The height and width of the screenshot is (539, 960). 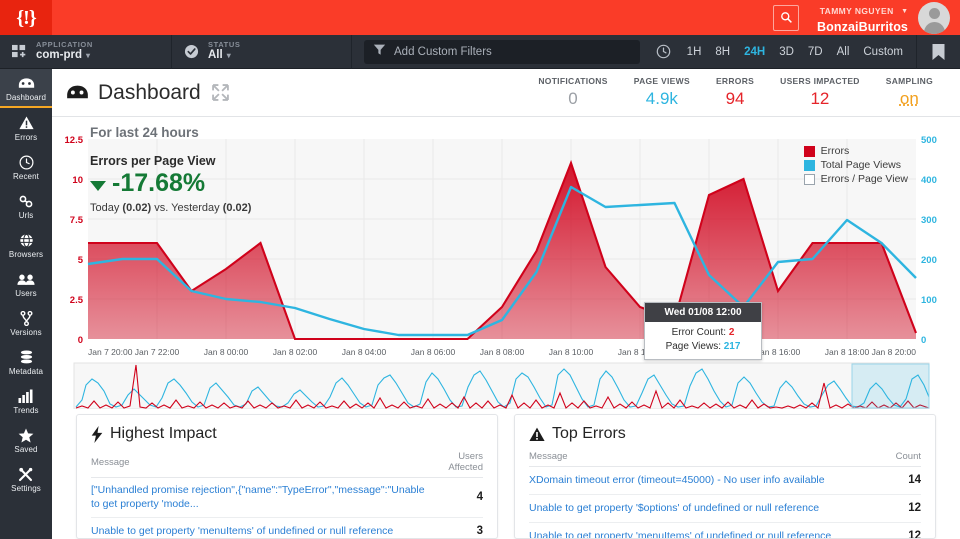 What do you see at coordinates (228, 56) in the screenshot?
I see `chevron-down-icon: ▾` at bounding box center [228, 56].